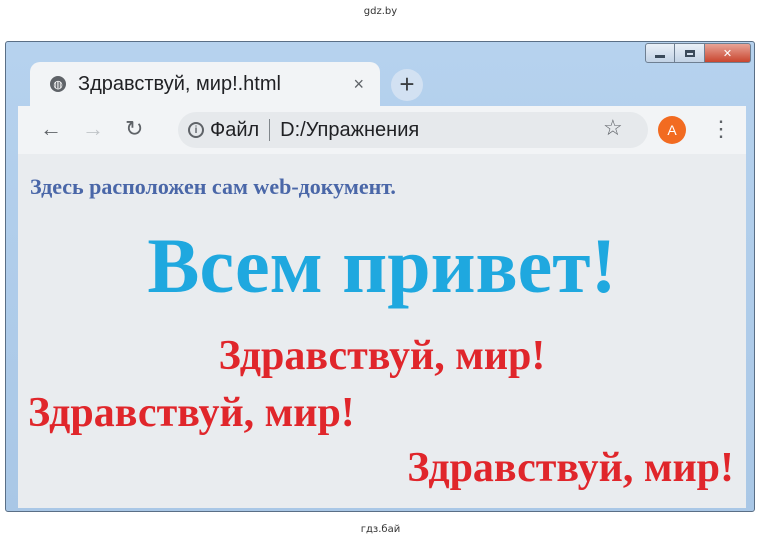 This screenshot has width=761, height=542. What do you see at coordinates (380, 529) in the screenshot?
I see `watermark-bottom: гдз.бай` at bounding box center [380, 529].